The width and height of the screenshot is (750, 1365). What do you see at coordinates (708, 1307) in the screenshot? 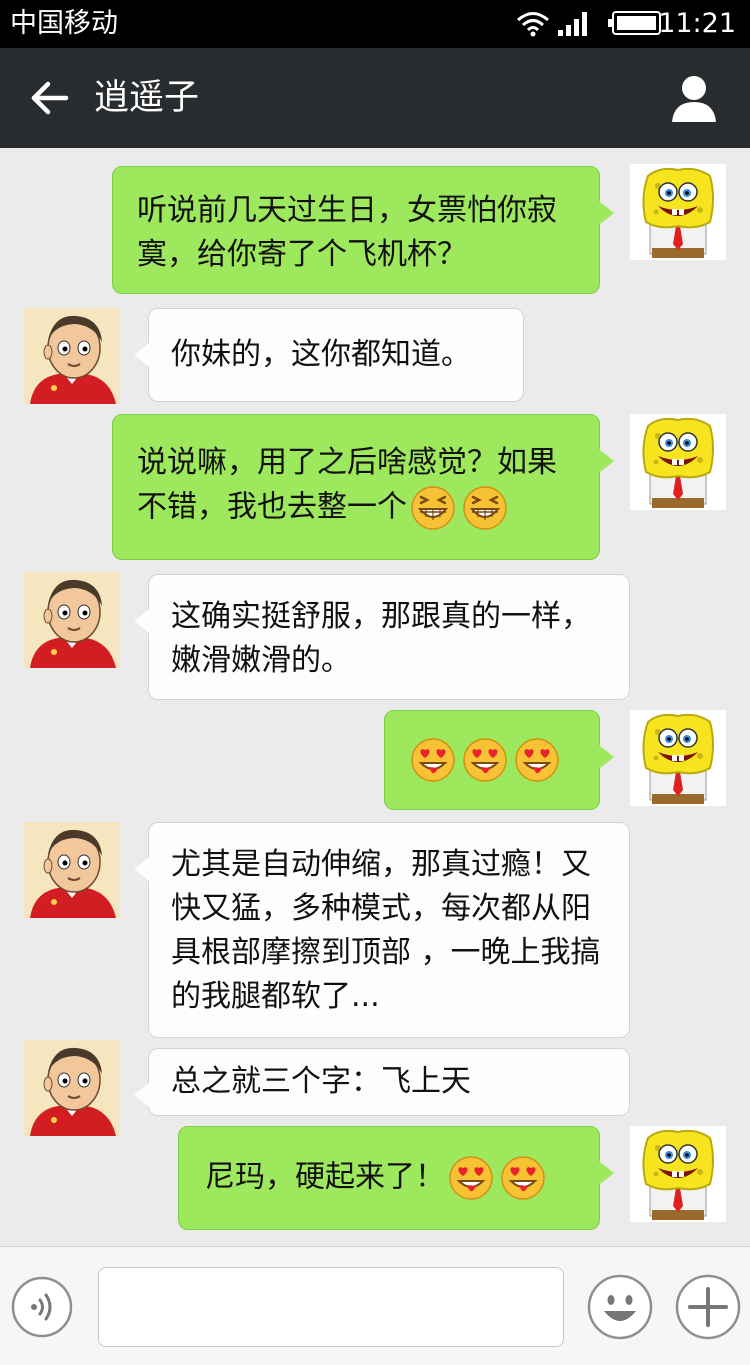
I see `plus-button` at bounding box center [708, 1307].